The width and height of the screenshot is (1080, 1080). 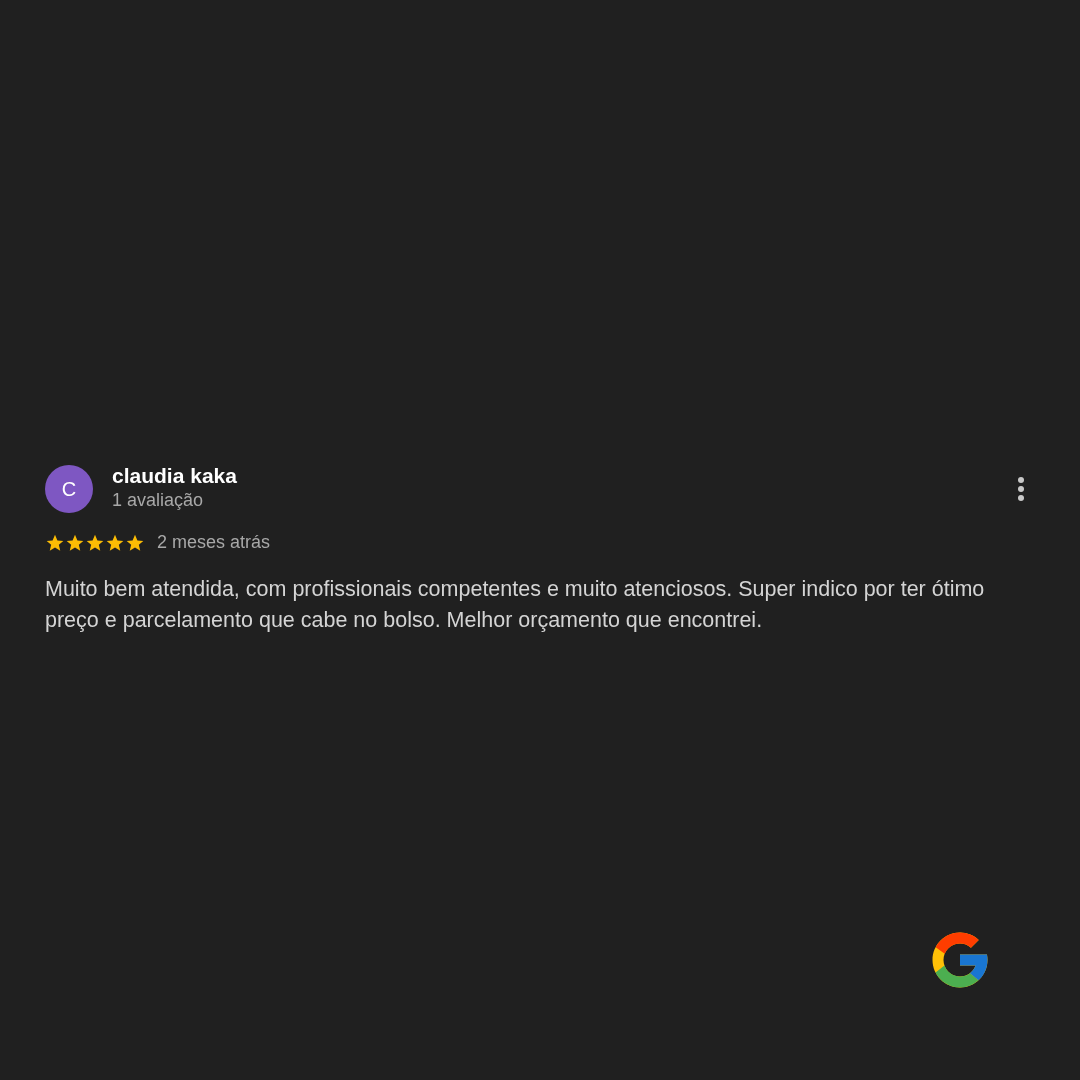 I want to click on review-time: 2 meses atrás, so click(x=214, y=542).